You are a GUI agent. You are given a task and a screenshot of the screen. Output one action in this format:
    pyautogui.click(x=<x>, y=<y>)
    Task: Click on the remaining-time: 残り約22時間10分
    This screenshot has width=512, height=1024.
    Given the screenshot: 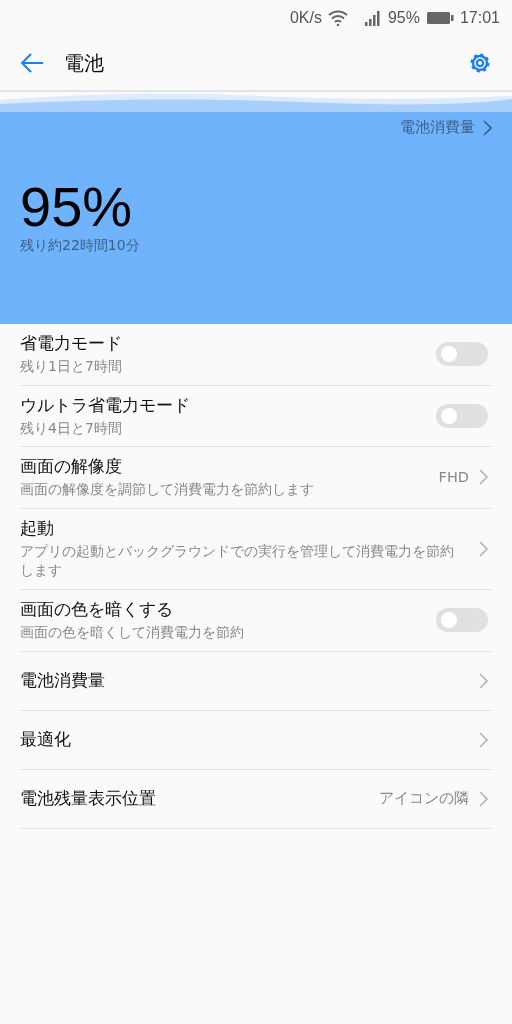 What is the action you would take?
    pyautogui.click(x=80, y=246)
    